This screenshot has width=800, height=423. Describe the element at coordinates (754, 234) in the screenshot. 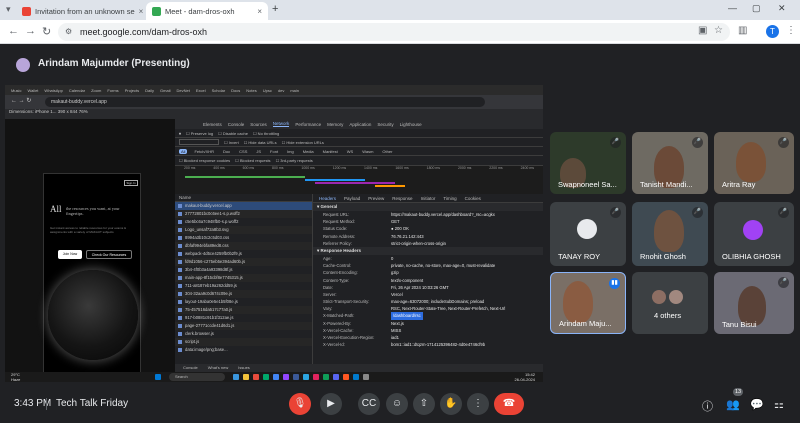

I see `participant-tile: OLIBHIA GHOSH 🎤` at that location.